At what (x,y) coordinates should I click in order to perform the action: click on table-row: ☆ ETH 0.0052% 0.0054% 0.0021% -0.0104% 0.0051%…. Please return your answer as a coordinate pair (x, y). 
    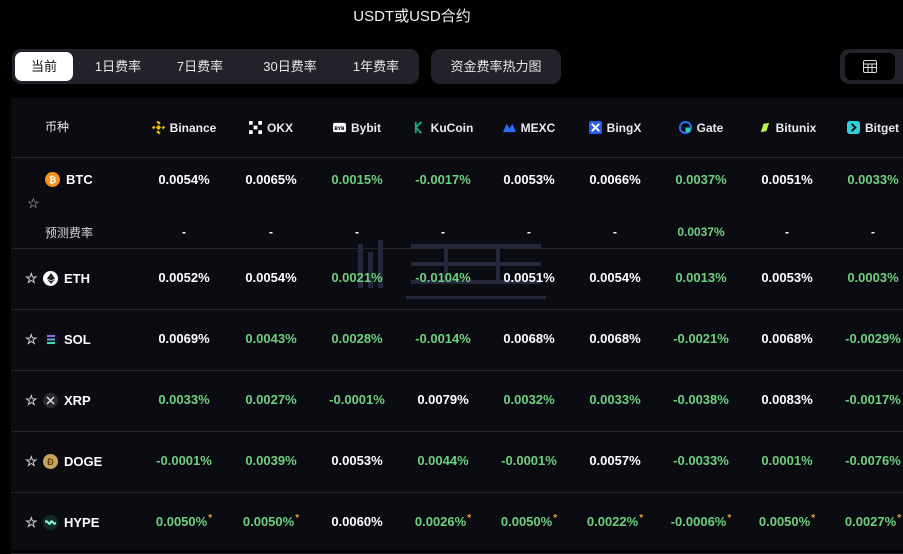
    Looking at the image, I should click on (457, 279).